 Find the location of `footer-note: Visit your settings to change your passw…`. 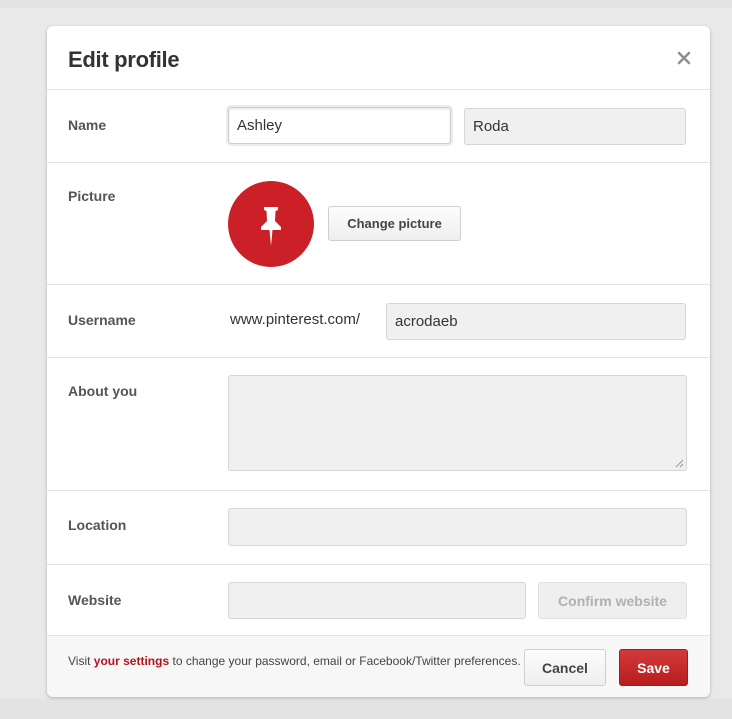

footer-note: Visit your settings to change your passw… is located at coordinates (294, 661).